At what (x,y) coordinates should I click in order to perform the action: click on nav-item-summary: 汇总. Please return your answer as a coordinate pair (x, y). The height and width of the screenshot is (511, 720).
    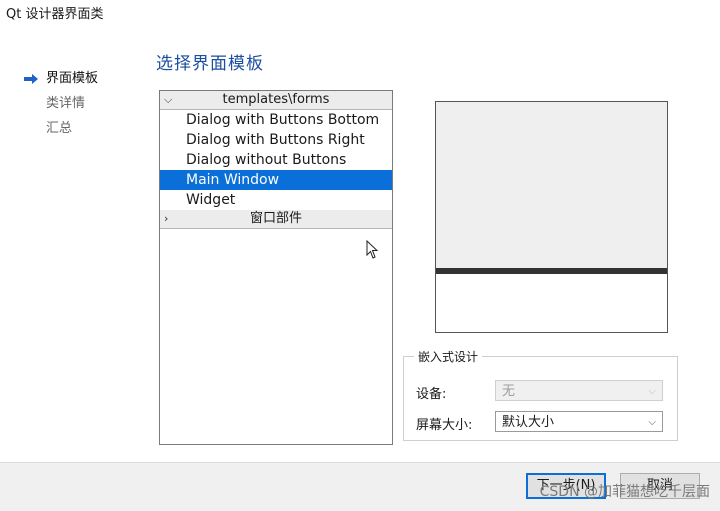
    Looking at the image, I should click on (79, 128).